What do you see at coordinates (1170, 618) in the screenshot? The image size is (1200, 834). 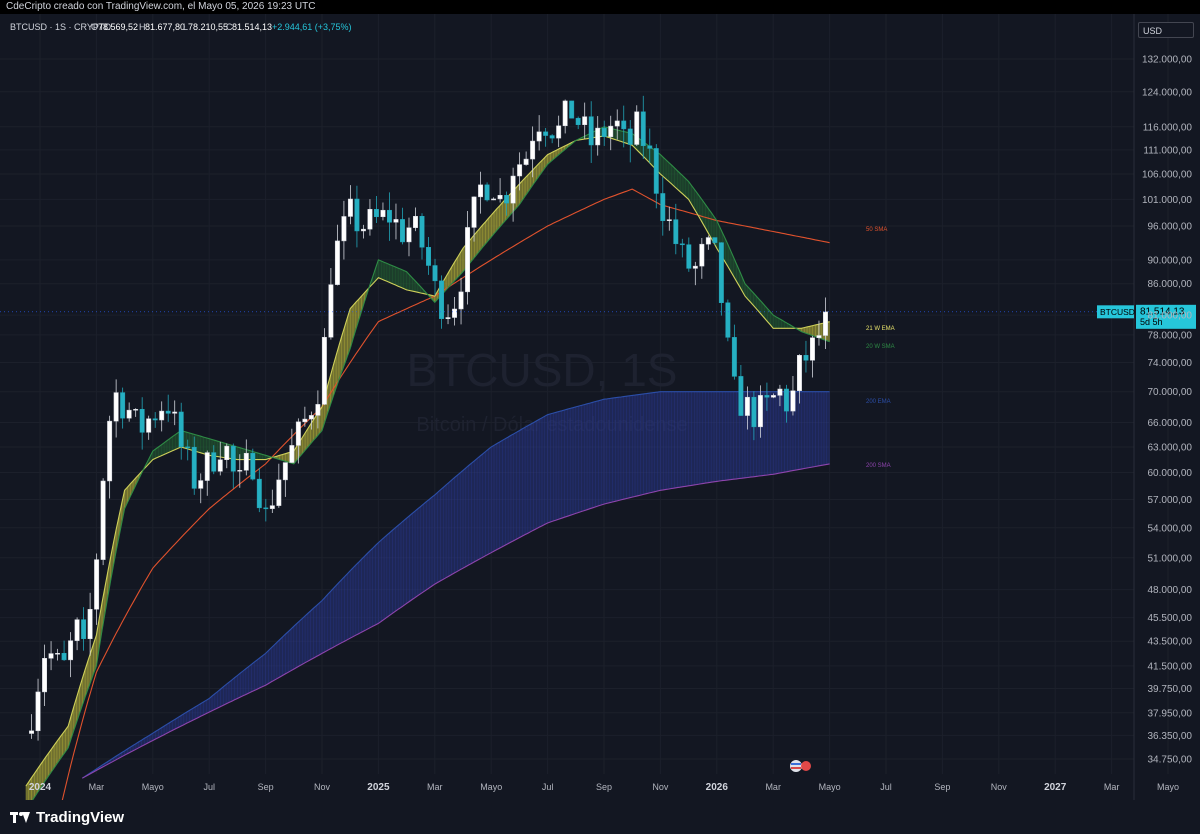 I see `y-tick-label: 45.500,00` at bounding box center [1170, 618].